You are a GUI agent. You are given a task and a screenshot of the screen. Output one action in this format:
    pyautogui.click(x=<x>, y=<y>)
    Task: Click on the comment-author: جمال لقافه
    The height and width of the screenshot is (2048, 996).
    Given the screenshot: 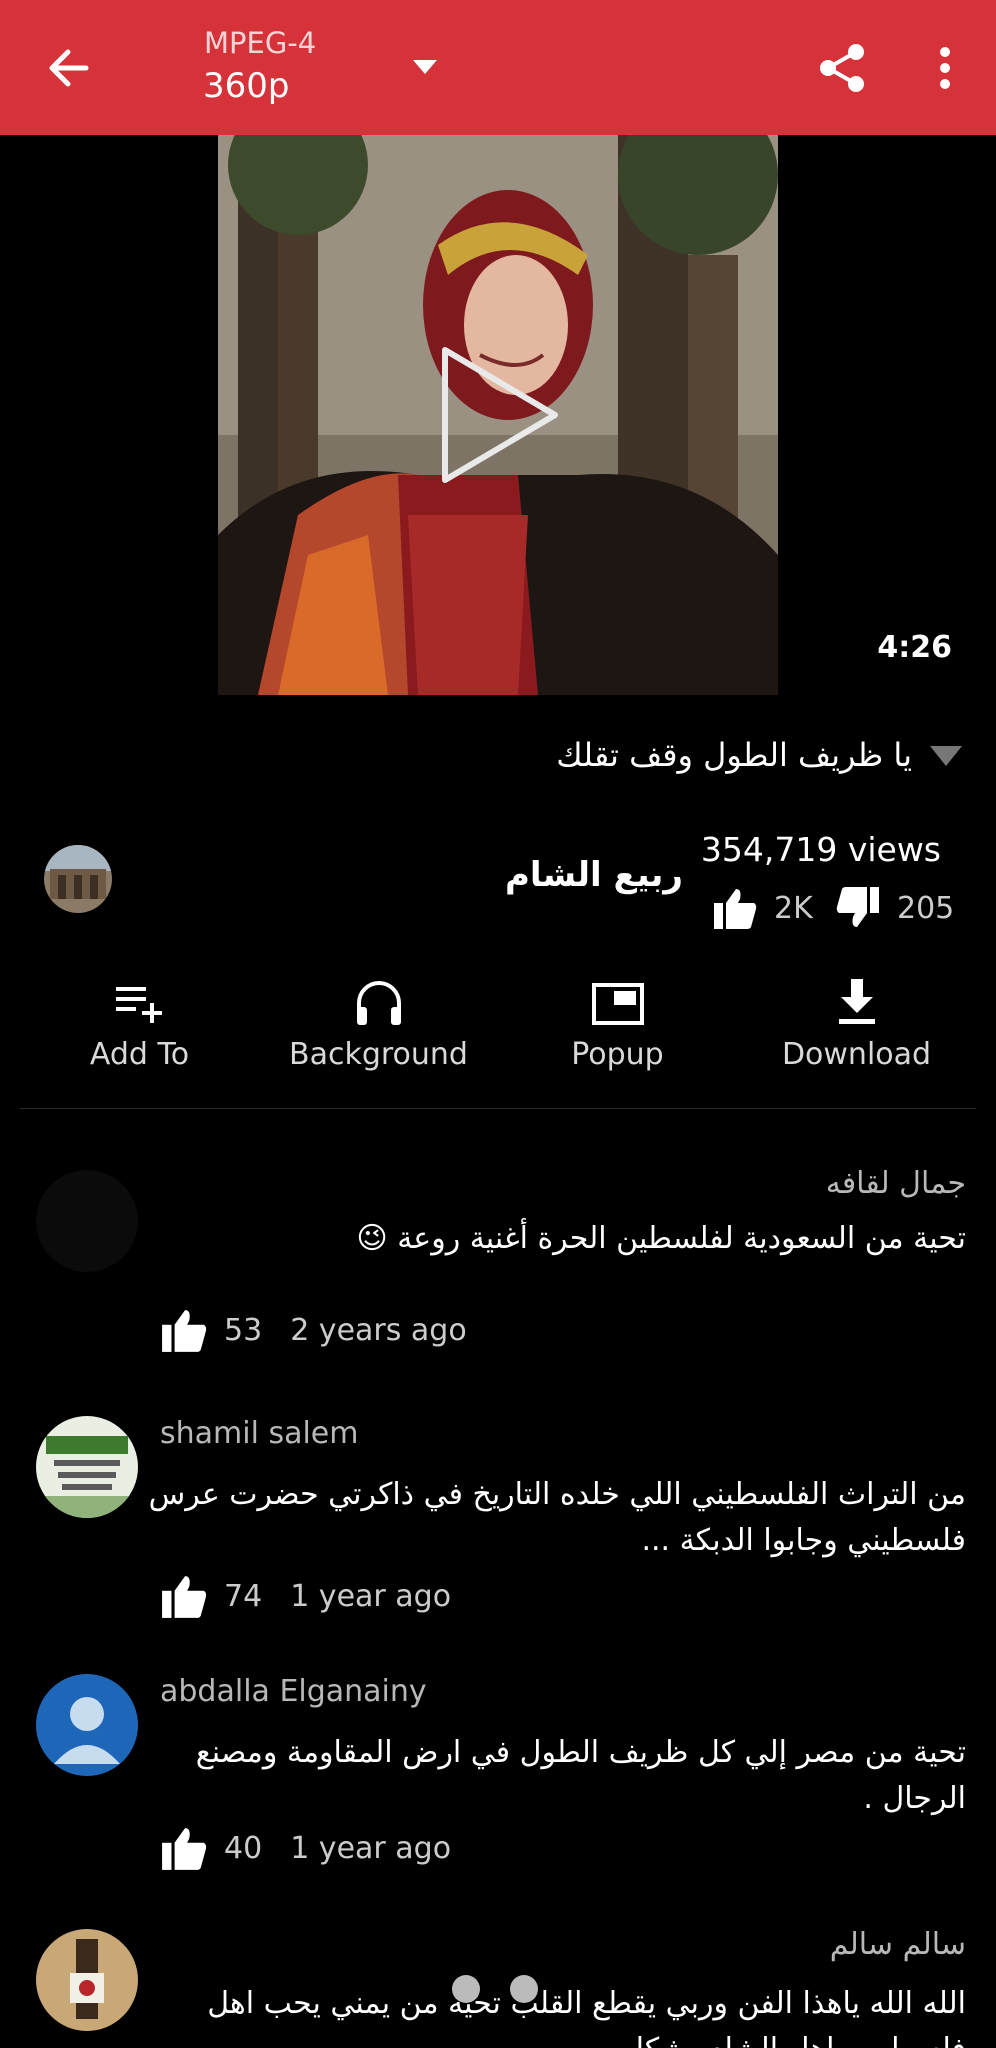 What is the action you would take?
    pyautogui.click(x=896, y=1183)
    